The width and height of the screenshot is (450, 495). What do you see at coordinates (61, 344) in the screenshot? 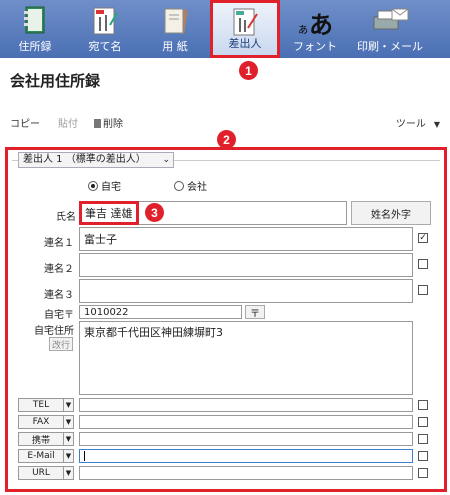
I see `newline-button: 改行` at bounding box center [61, 344].